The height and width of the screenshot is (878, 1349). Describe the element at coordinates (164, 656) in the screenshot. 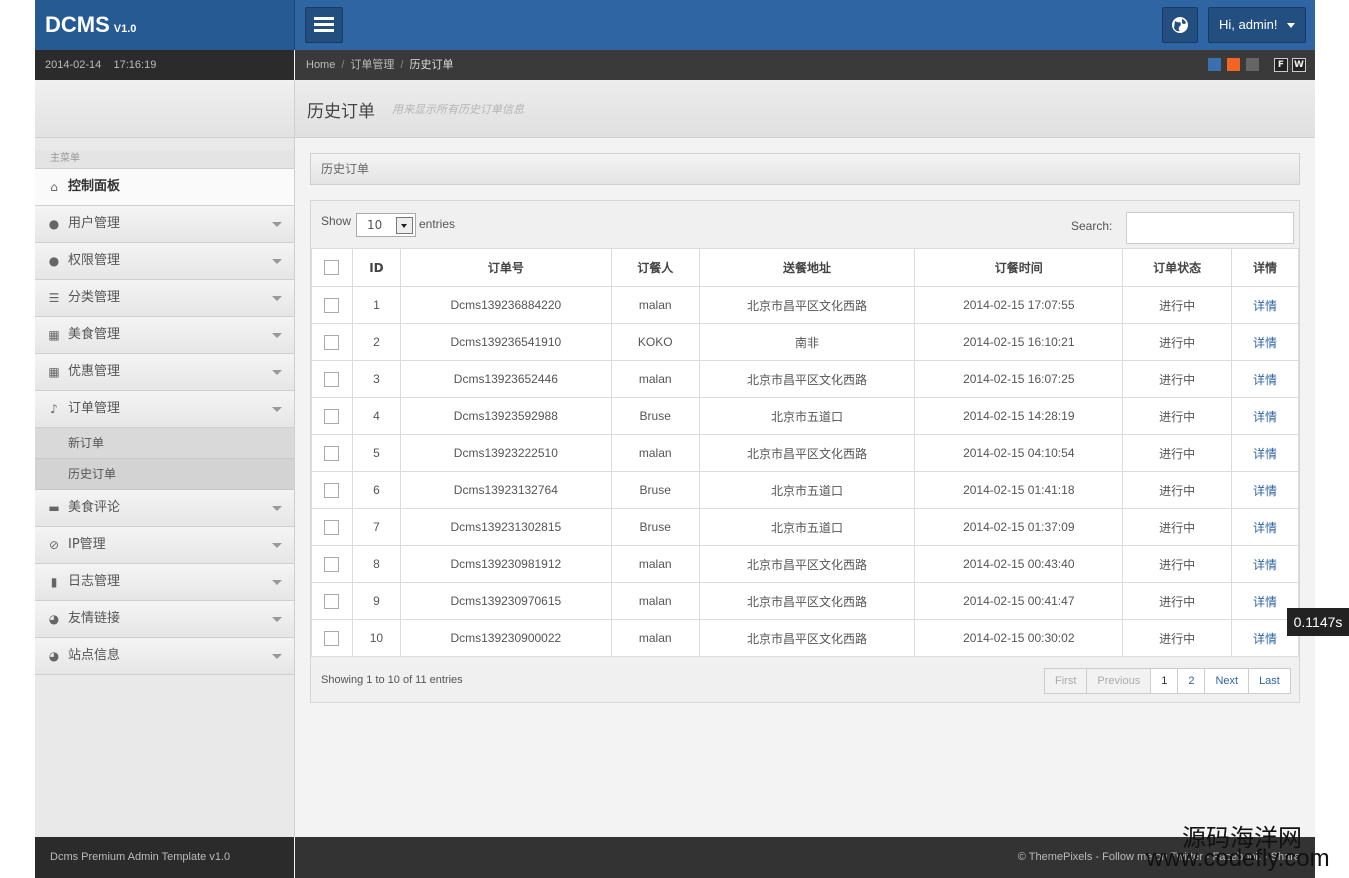

I see `sidebar-item-site-info: ◕ 站点信息` at that location.